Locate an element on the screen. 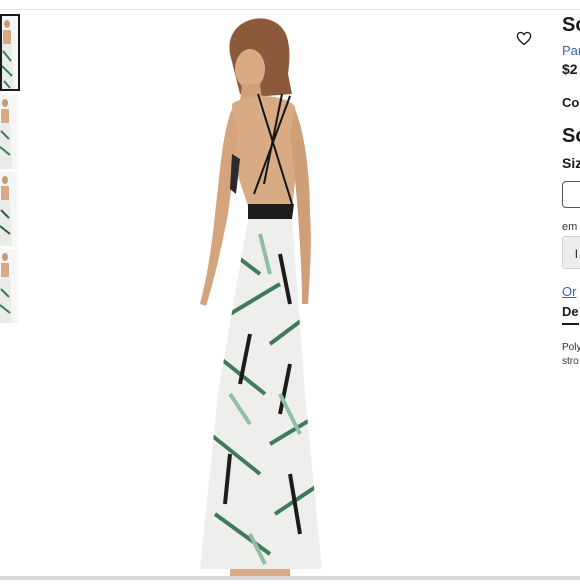 This screenshot has width=580, height=585. or-link: Or is located at coordinates (569, 291).